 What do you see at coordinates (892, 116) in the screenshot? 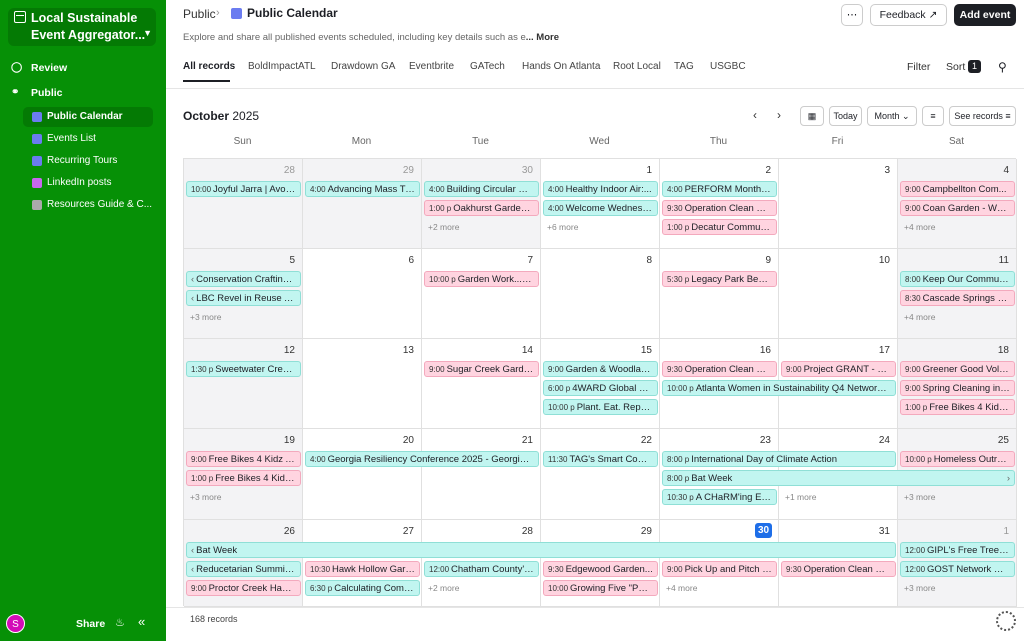
I see `view-select: Month ⌄` at bounding box center [892, 116].